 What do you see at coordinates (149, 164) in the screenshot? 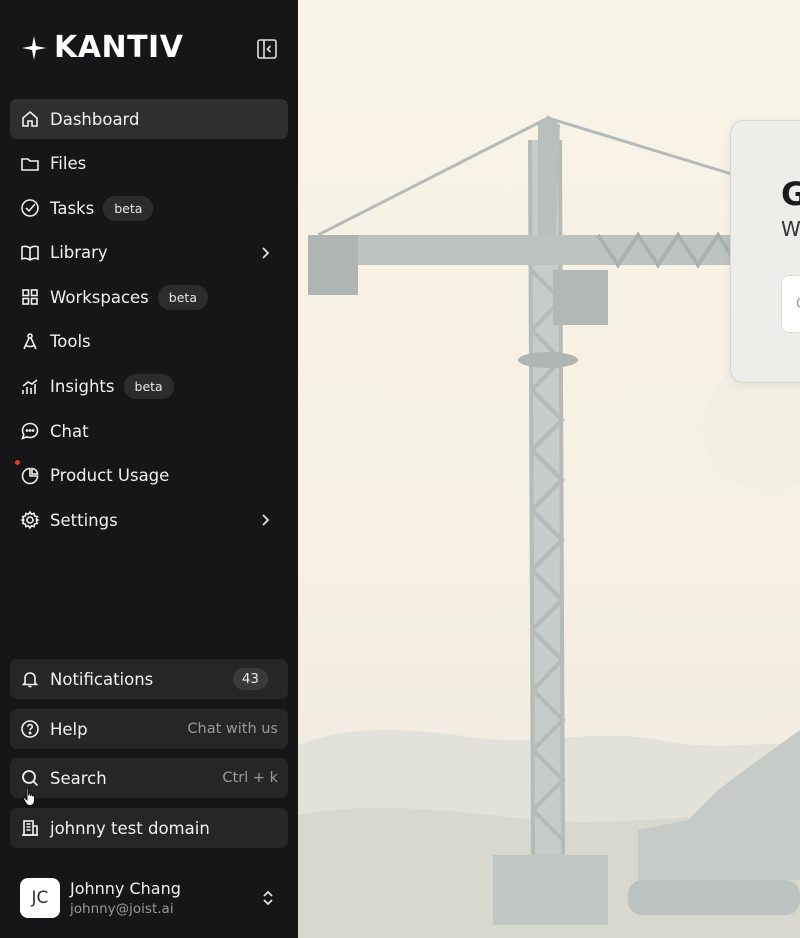
I see `nav-item-files: Files` at bounding box center [149, 164].